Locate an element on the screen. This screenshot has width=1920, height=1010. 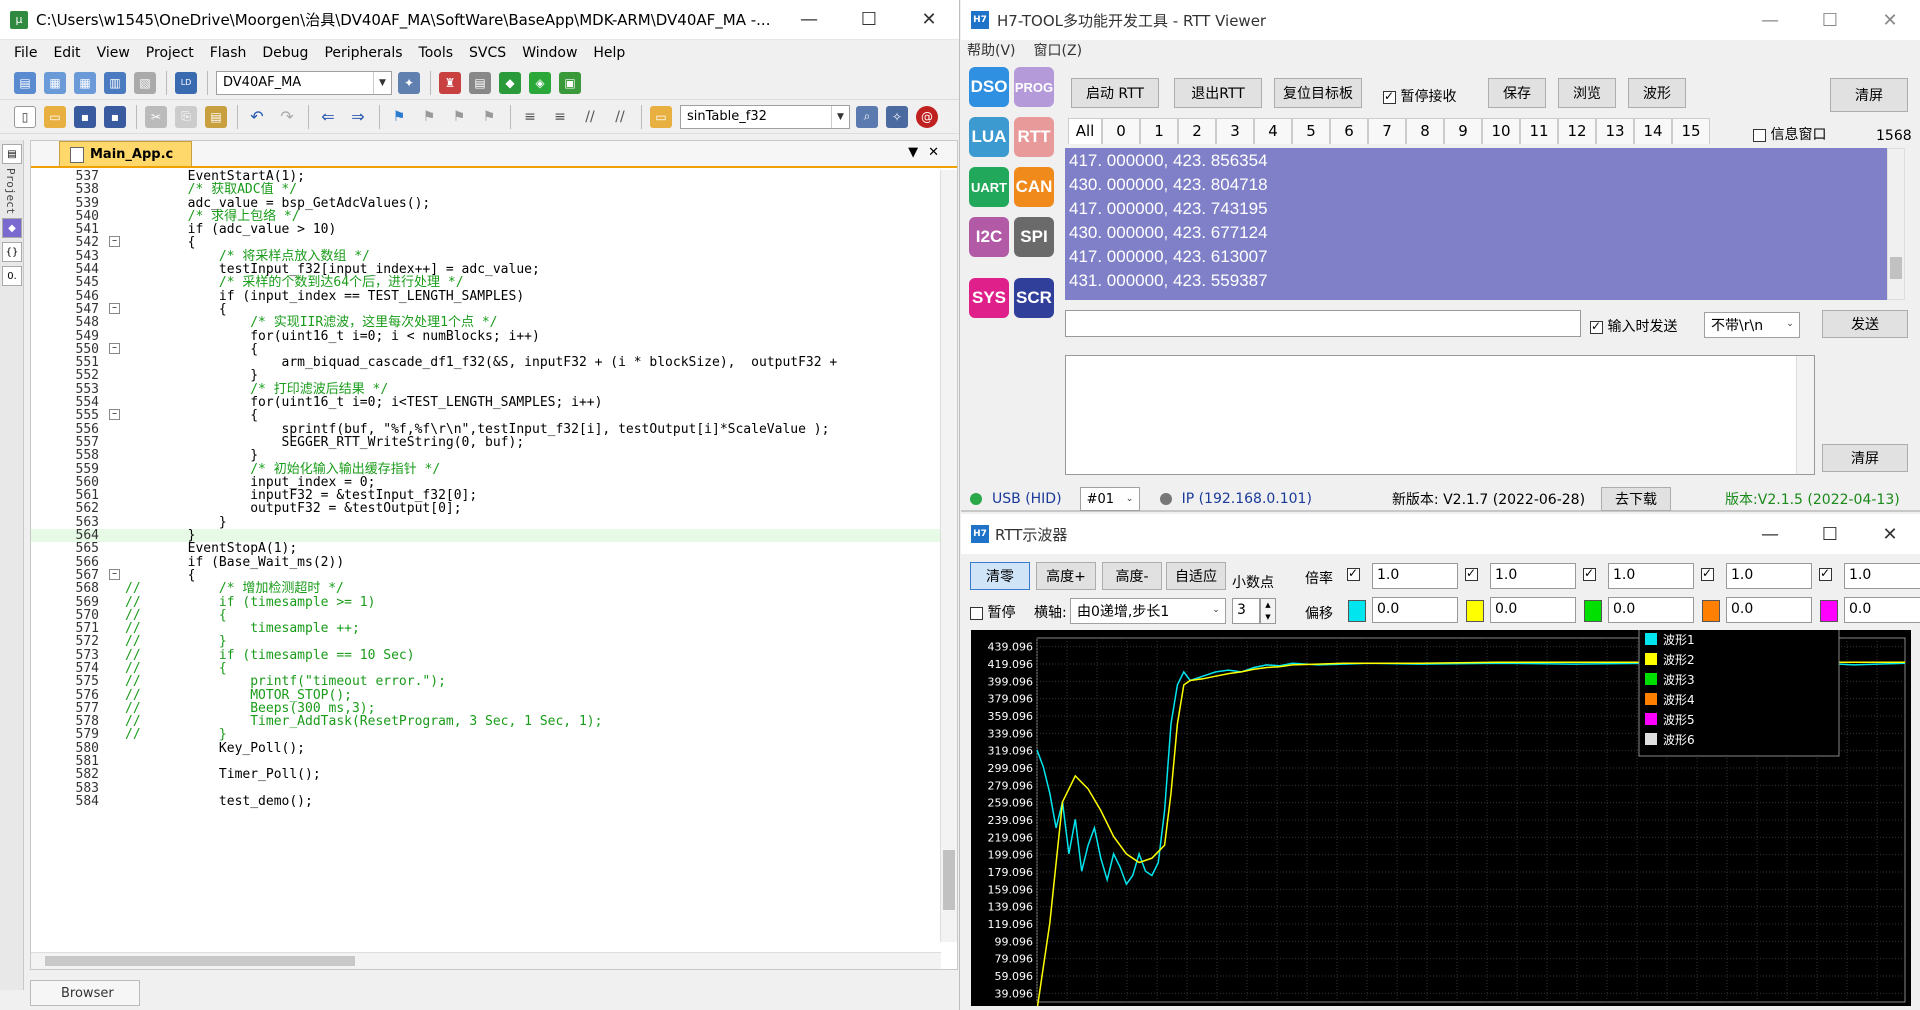
functions-tab-icon: {} is located at coordinates (12, 252).